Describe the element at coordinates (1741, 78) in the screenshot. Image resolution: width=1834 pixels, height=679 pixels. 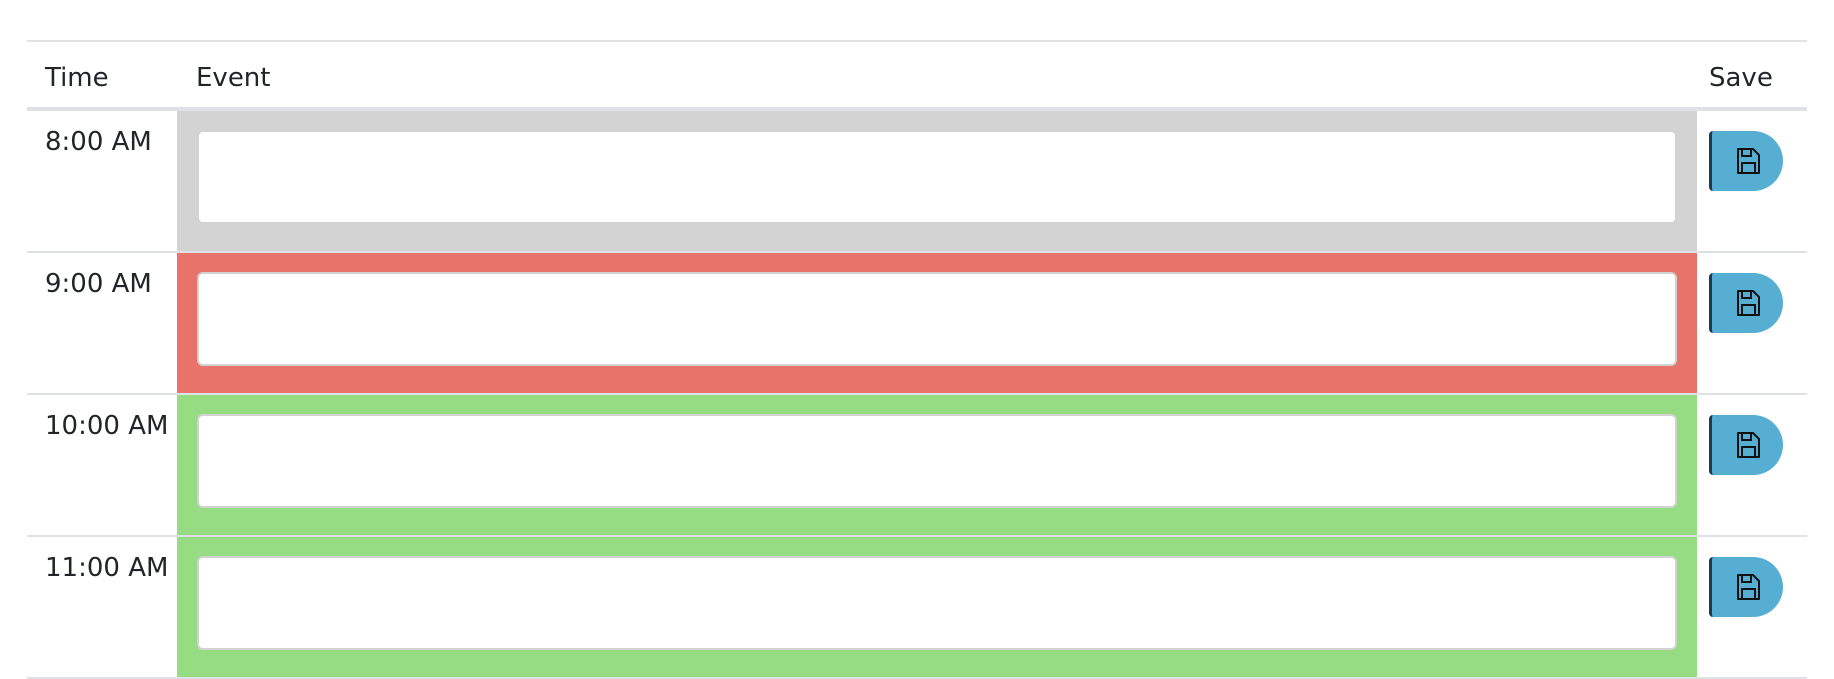
I see `header-save: Save` at that location.